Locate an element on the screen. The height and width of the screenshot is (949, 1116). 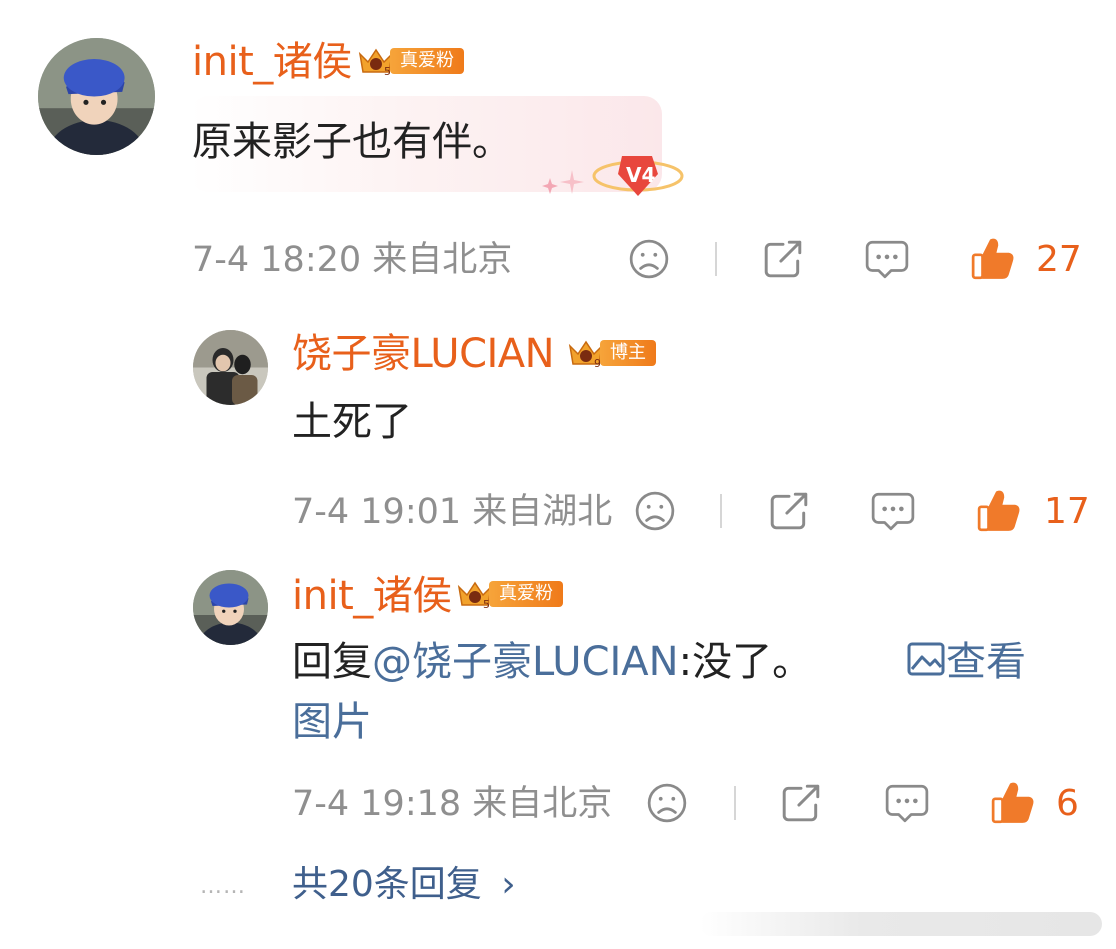
svg-text: V4 is located at coordinates (640, 175).